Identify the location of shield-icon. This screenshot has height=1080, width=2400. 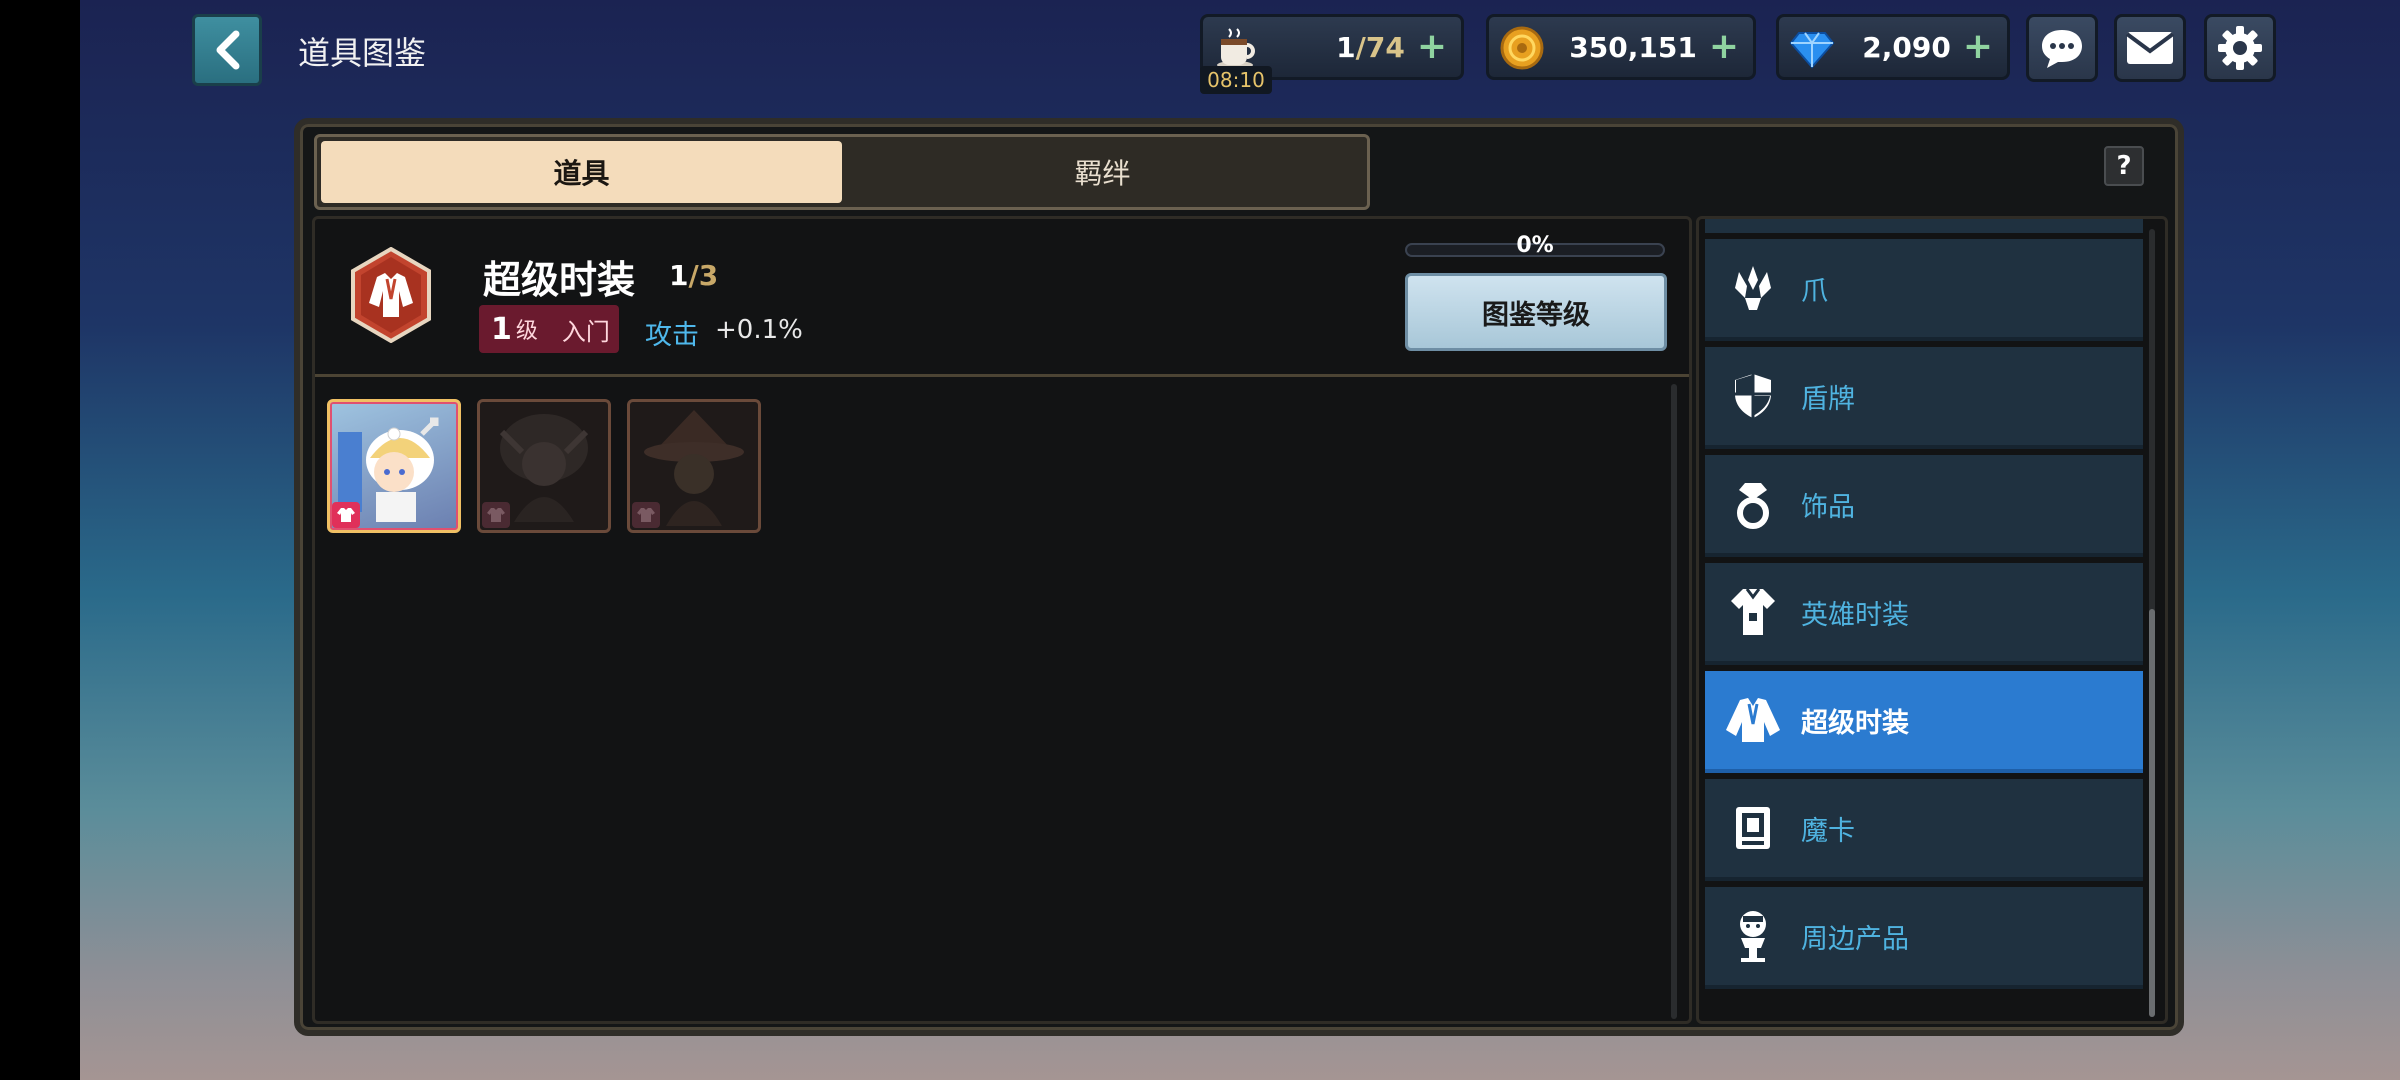
(1753, 396).